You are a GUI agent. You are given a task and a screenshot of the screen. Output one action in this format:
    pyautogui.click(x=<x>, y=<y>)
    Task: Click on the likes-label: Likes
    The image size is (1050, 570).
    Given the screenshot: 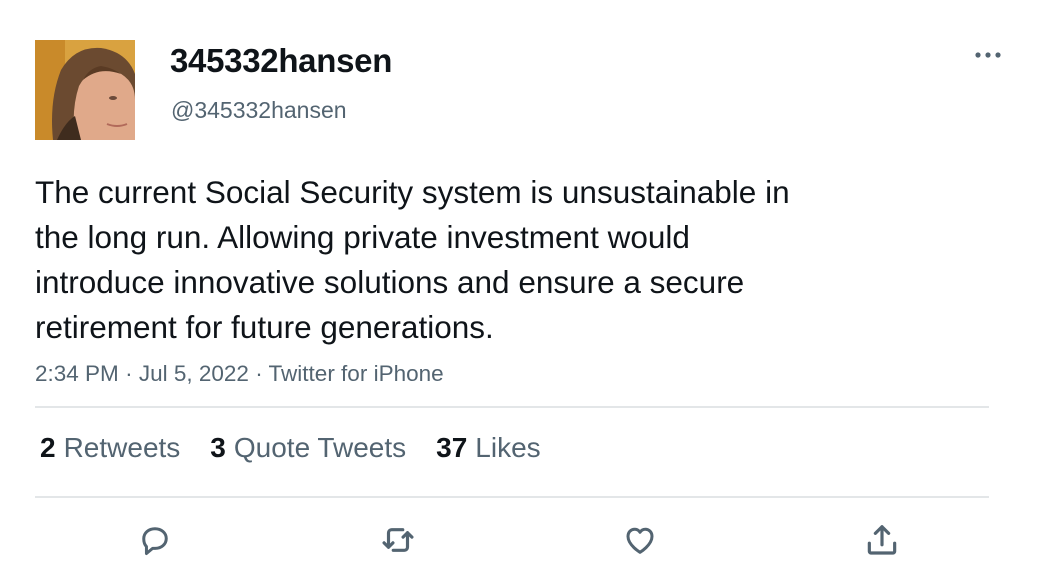 What is the action you would take?
    pyautogui.click(x=508, y=447)
    